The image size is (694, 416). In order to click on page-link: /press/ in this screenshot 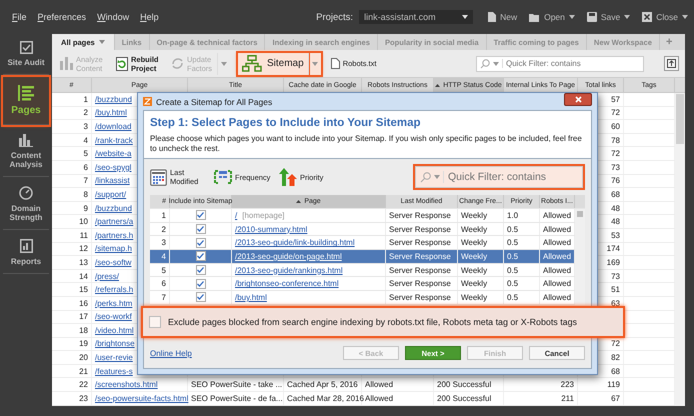, I will do `click(107, 276)`.